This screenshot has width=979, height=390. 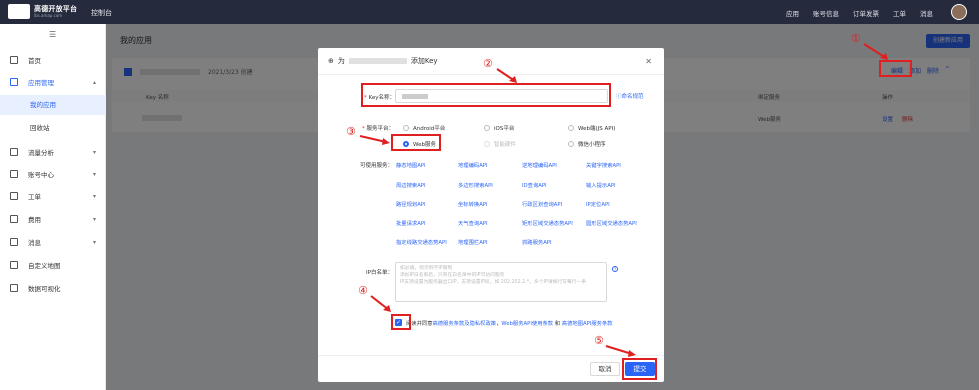 I want to click on help-icon: ?, so click(x=615, y=269).